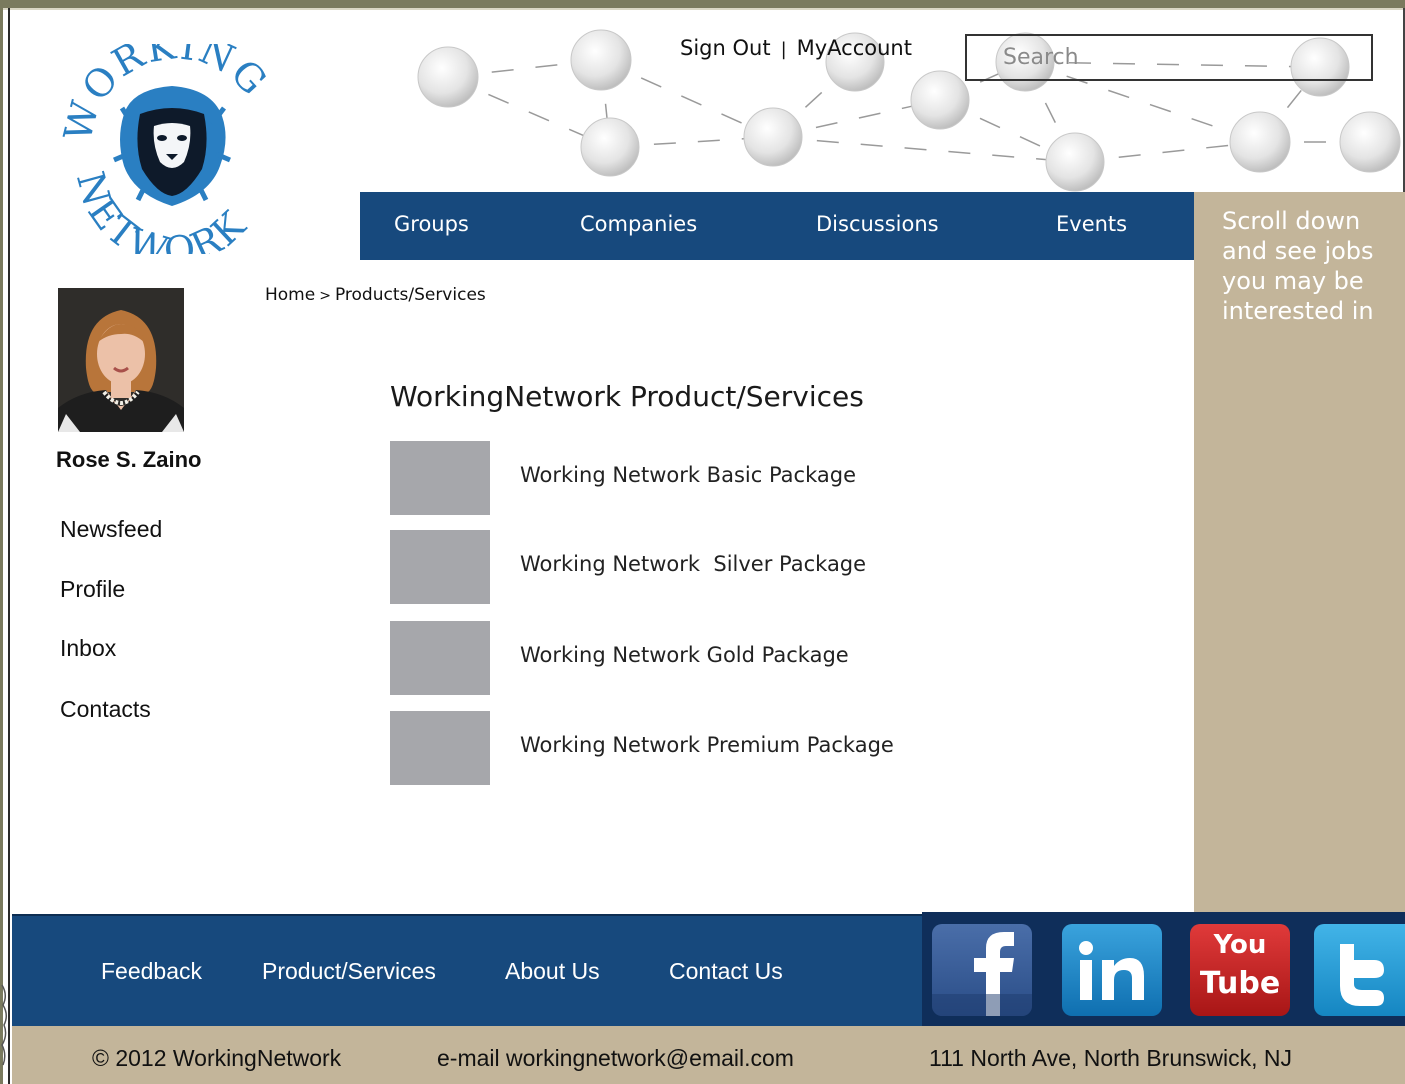 Image resolution: width=1405 pixels, height=1084 pixels. What do you see at coordinates (1240, 945) in the screenshot?
I see `youtube-label-top: You` at bounding box center [1240, 945].